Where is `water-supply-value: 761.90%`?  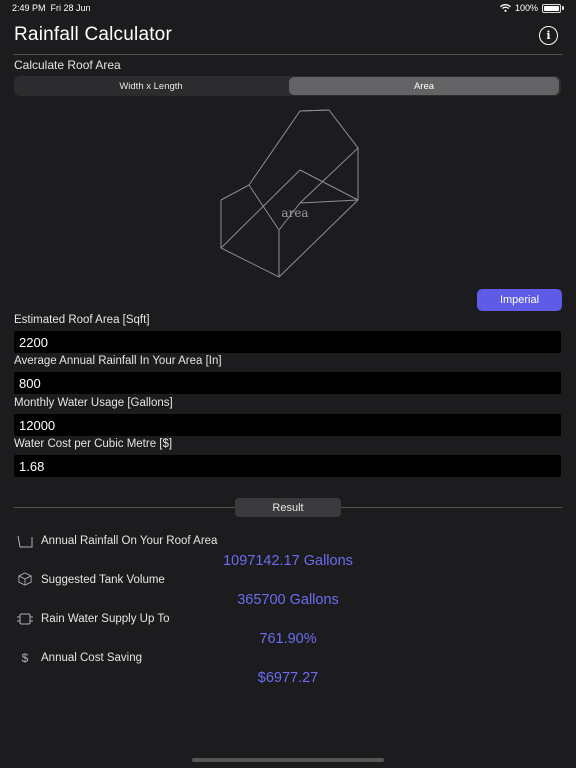
water-supply-value: 761.90% is located at coordinates (288, 639).